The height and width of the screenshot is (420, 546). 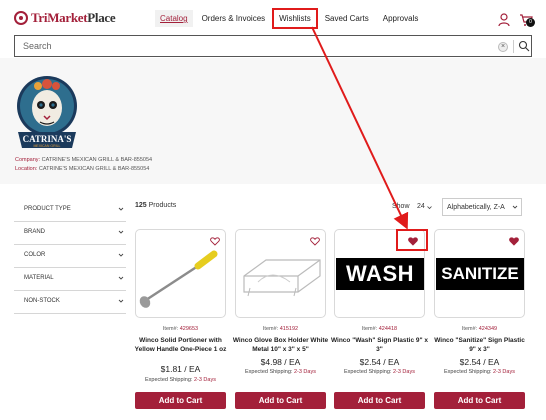 What do you see at coordinates (530, 22) in the screenshot?
I see `cart-count-badge: 0` at bounding box center [530, 22].